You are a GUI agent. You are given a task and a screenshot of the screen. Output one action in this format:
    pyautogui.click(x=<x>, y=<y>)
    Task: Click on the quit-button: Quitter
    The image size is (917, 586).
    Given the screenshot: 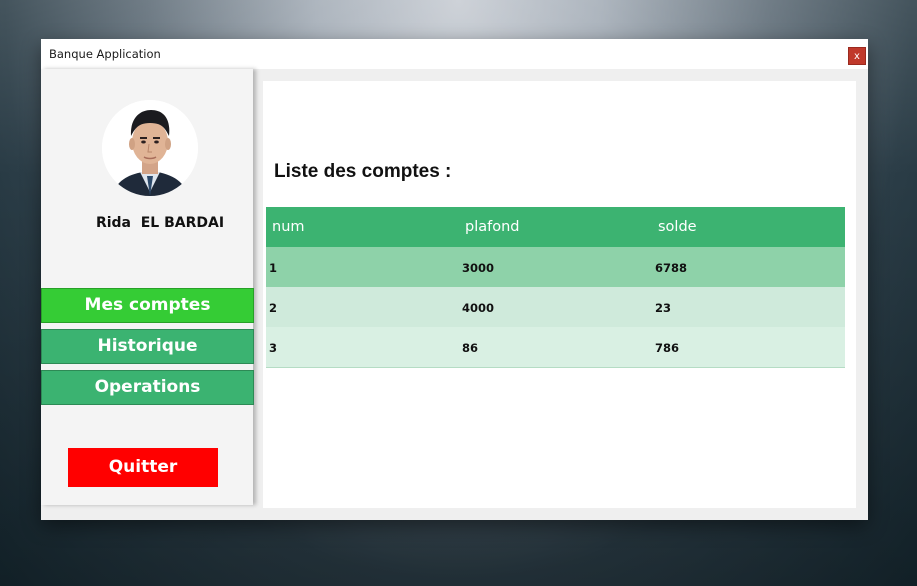 What is the action you would take?
    pyautogui.click(x=143, y=467)
    